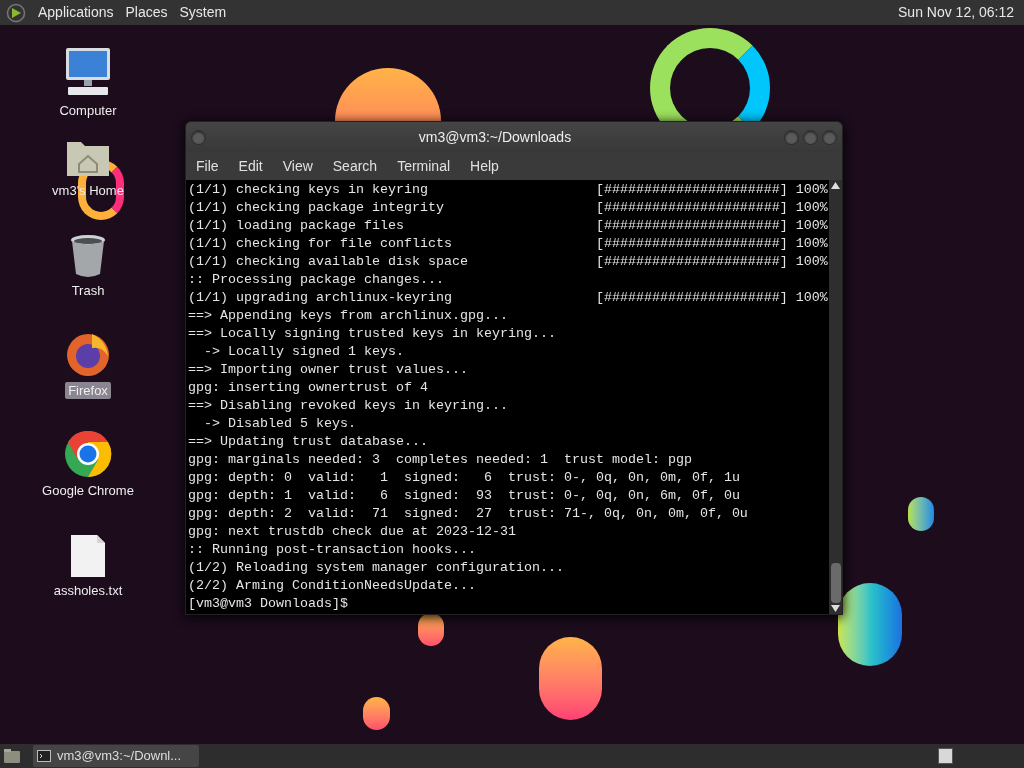  I want to click on scrollbar-thumb, so click(835, 583).